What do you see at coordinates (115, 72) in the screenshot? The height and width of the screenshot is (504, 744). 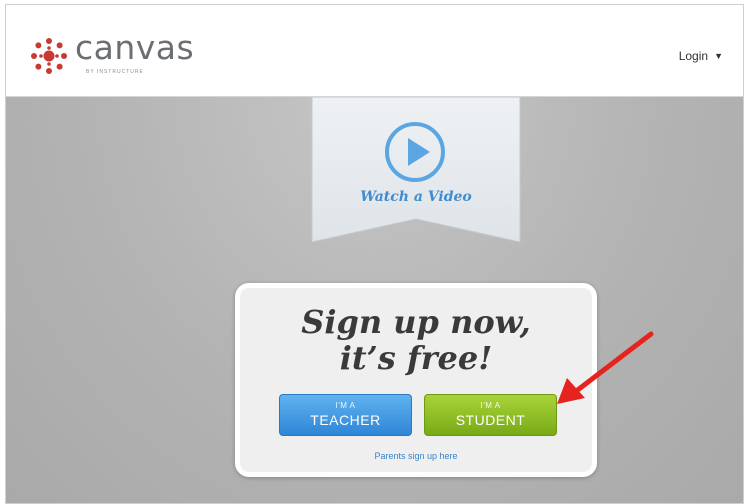 I see `logo-tagline: BY INSTRUCTURE` at bounding box center [115, 72].